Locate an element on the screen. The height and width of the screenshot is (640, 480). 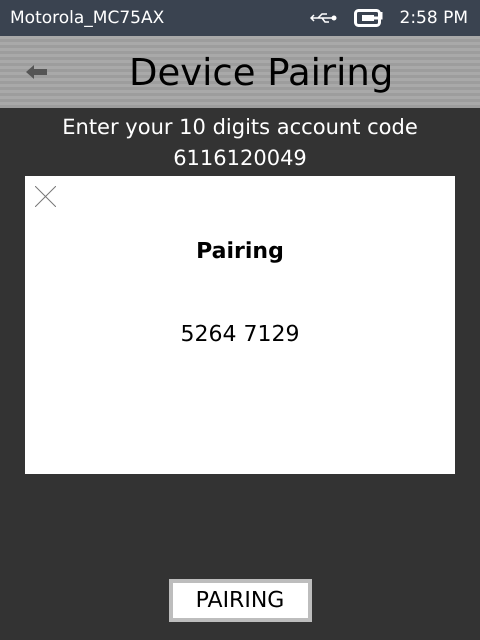
clock-time: 2:58 PM is located at coordinates (434, 18).